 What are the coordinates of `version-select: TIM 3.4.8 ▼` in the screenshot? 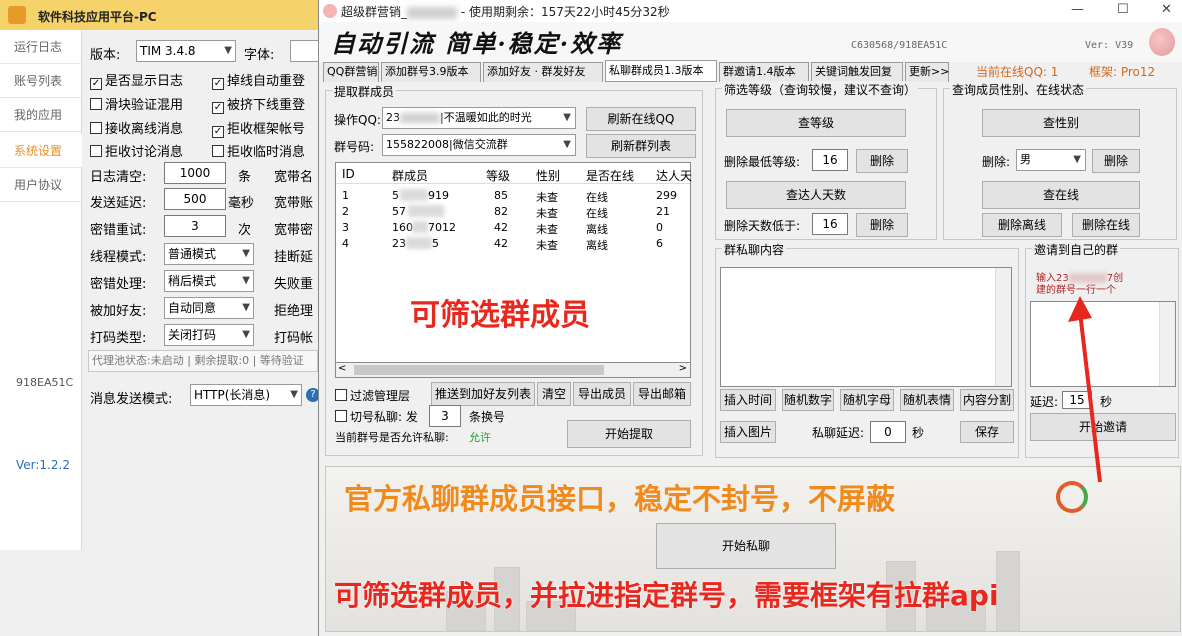 It's located at (186, 51).